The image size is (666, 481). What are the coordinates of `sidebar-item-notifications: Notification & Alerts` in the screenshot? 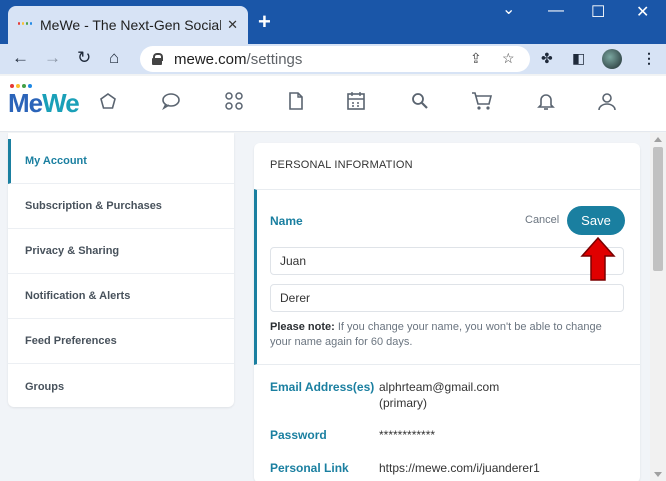 It's located at (121, 296).